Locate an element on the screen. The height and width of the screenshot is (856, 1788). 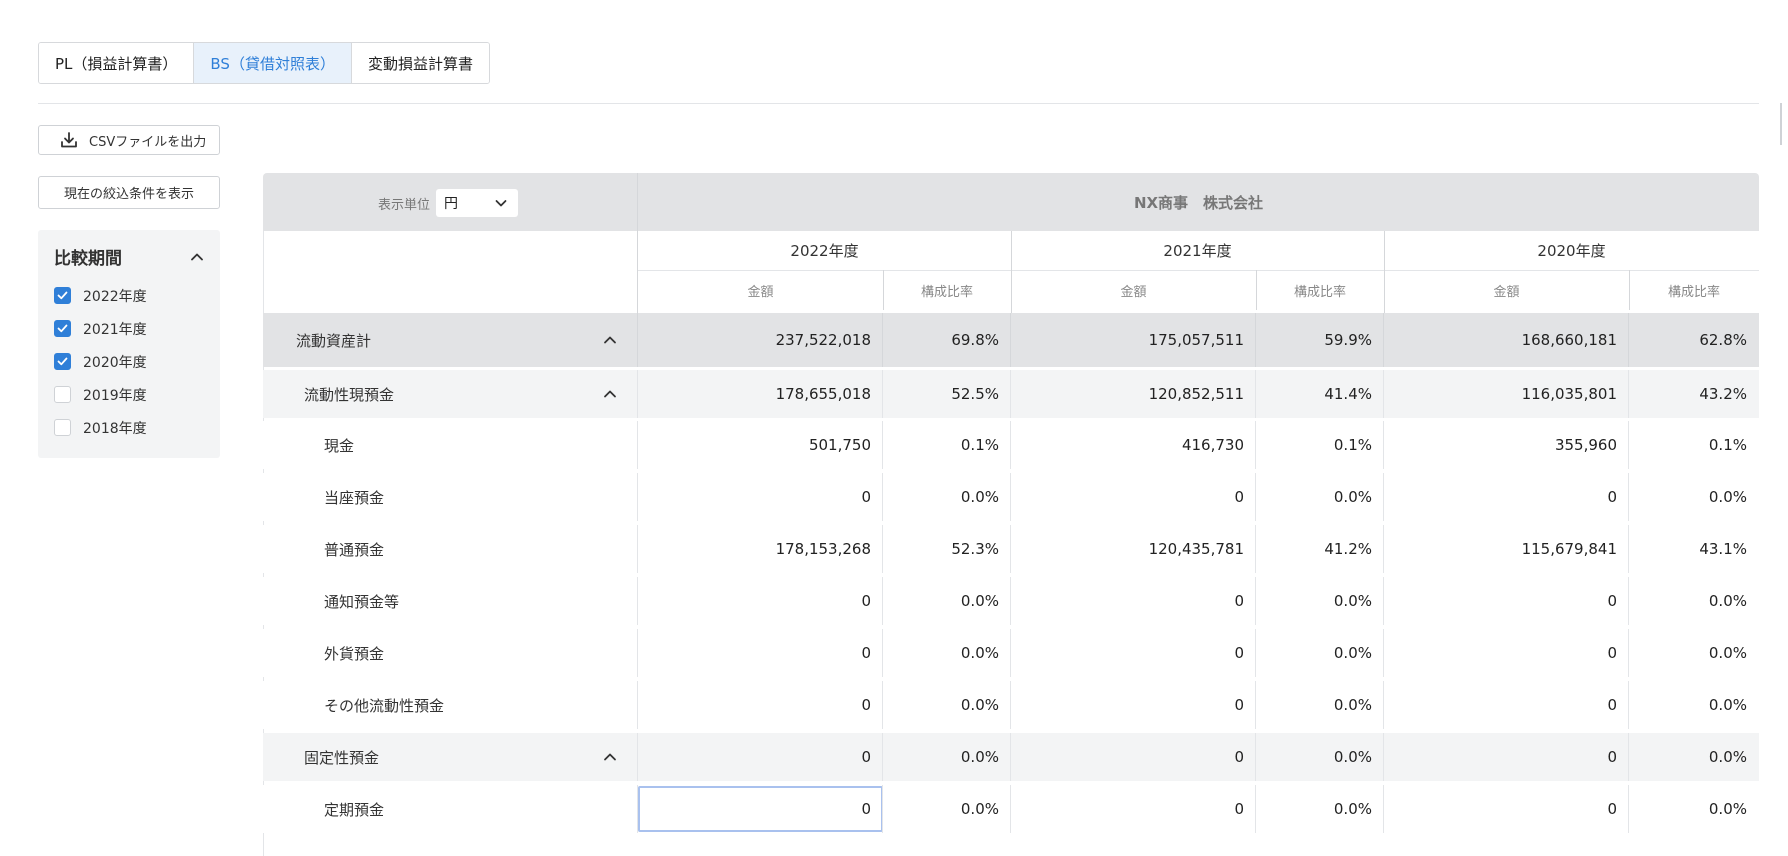
tab-pl: PL（損益計算書） is located at coordinates (117, 63).